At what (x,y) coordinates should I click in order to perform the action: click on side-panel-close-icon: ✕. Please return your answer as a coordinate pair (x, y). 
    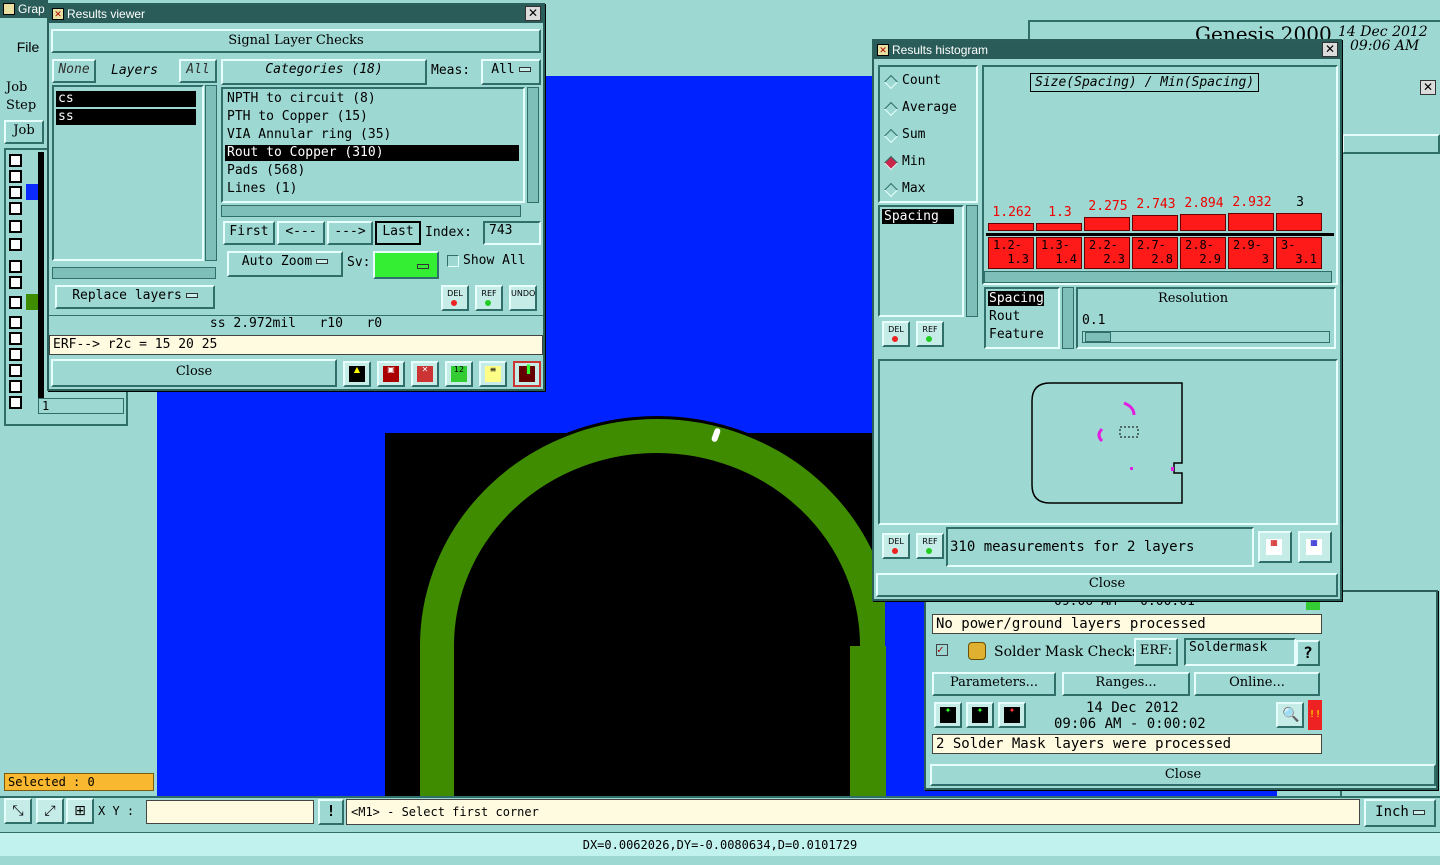
    Looking at the image, I should click on (1428, 87).